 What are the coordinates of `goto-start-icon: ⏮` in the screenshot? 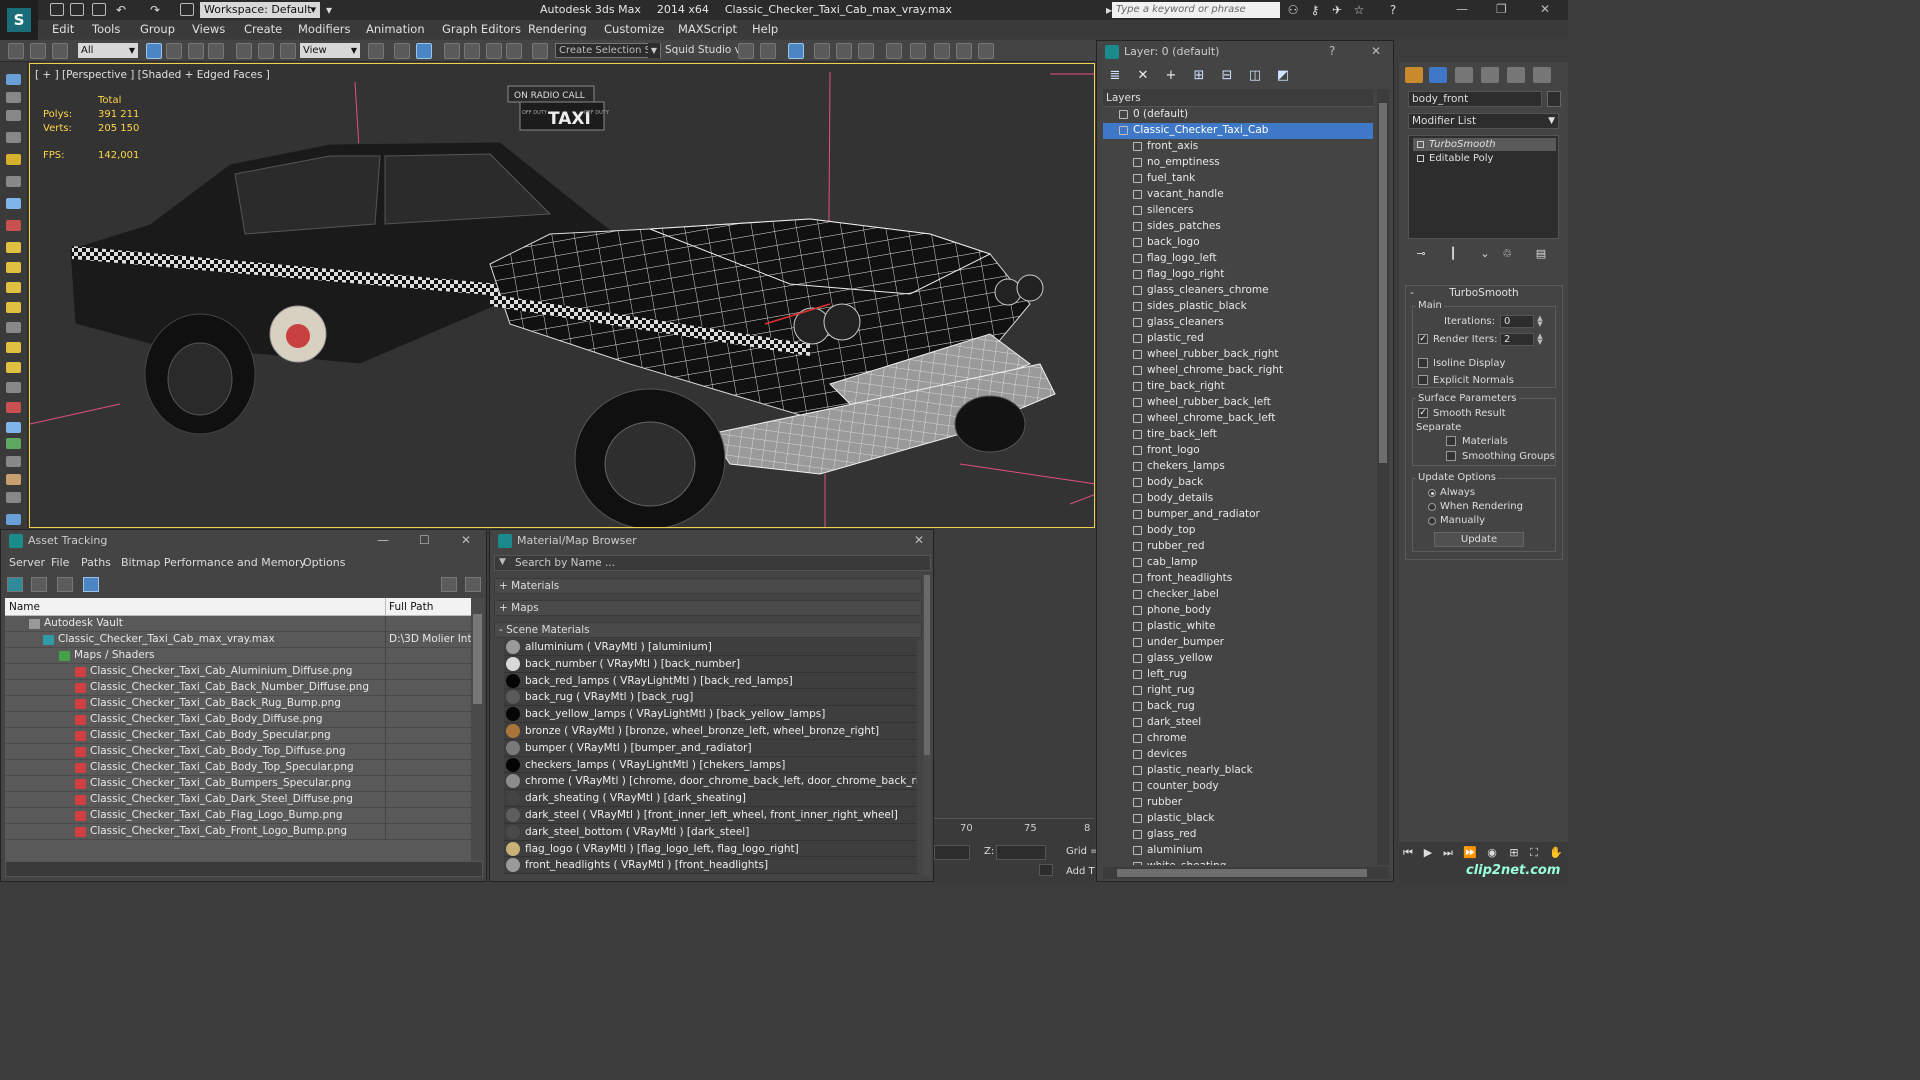 It's located at (1408, 853).